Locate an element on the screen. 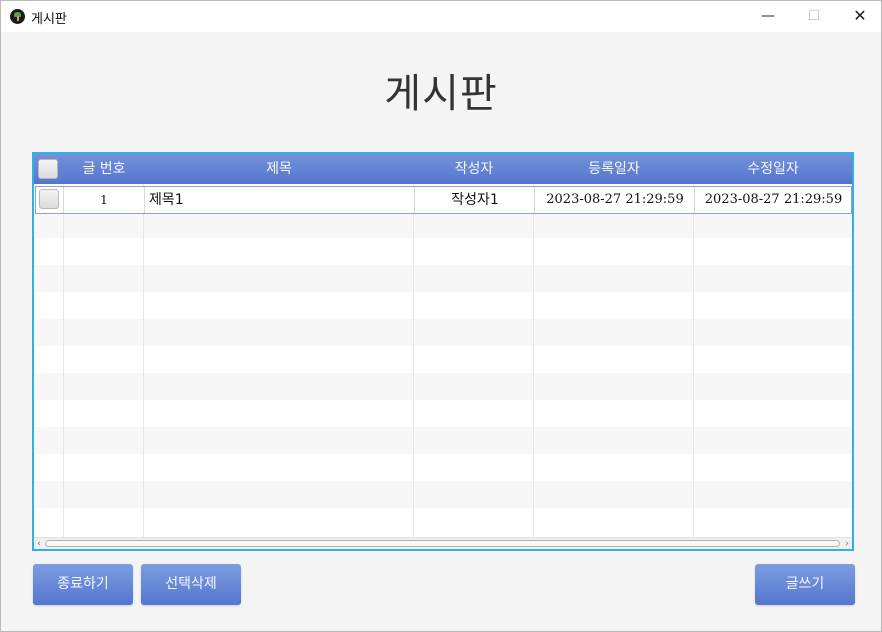 Image resolution: width=882 pixels, height=632 pixels. column-header-modified: 수정일자 is located at coordinates (773, 169).